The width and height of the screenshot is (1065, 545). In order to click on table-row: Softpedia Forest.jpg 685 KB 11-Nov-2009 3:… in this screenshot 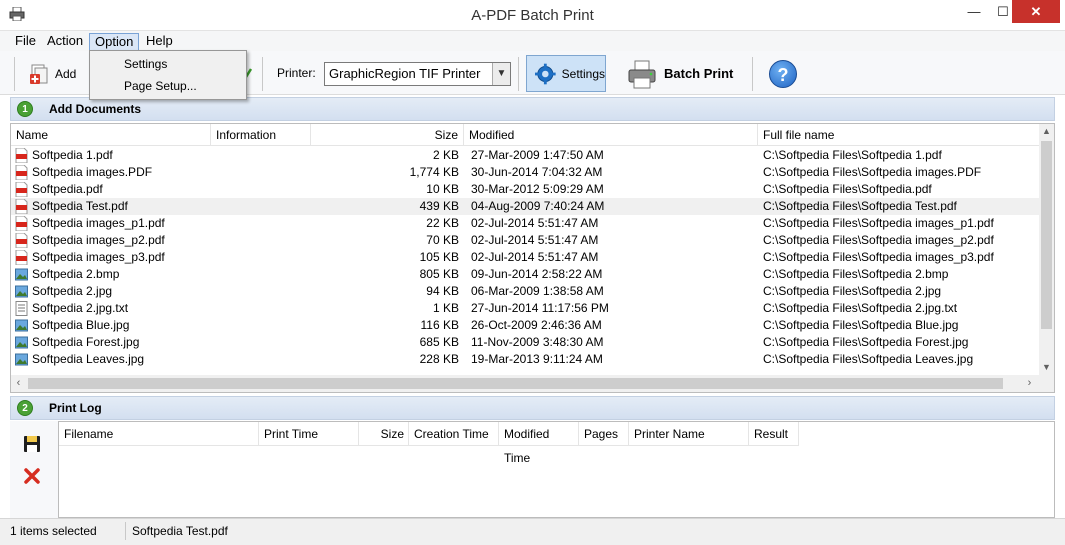, I will do `click(526, 342)`.